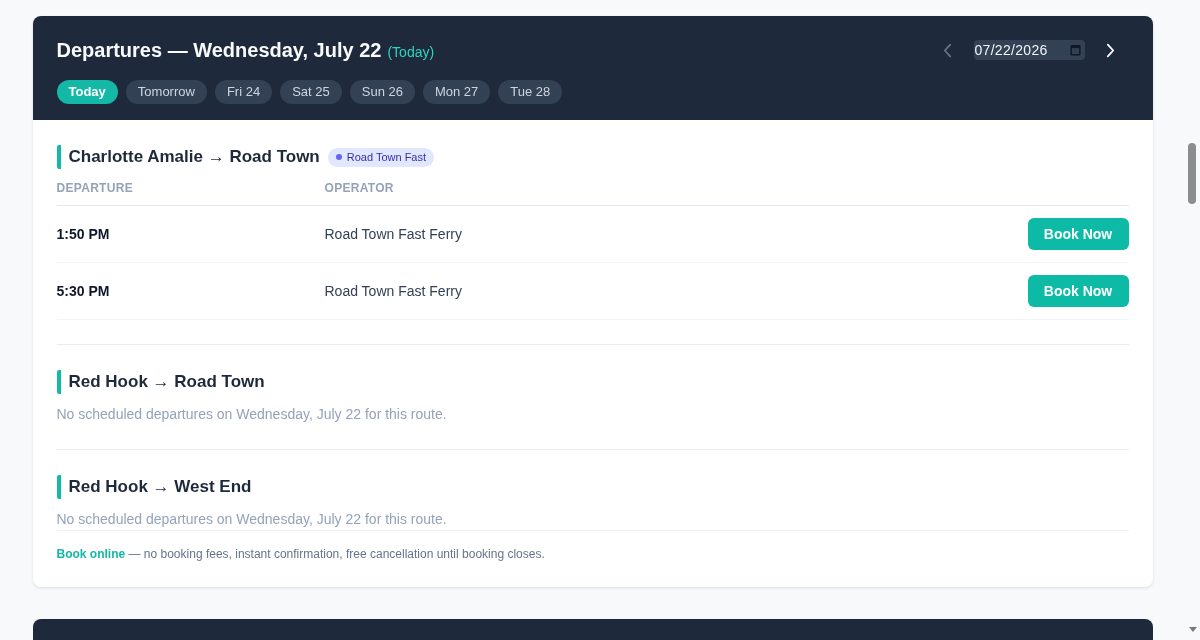 The image size is (1200, 640). Describe the element at coordinates (83, 291) in the screenshot. I see `departure-time: 5:30 PM` at that location.